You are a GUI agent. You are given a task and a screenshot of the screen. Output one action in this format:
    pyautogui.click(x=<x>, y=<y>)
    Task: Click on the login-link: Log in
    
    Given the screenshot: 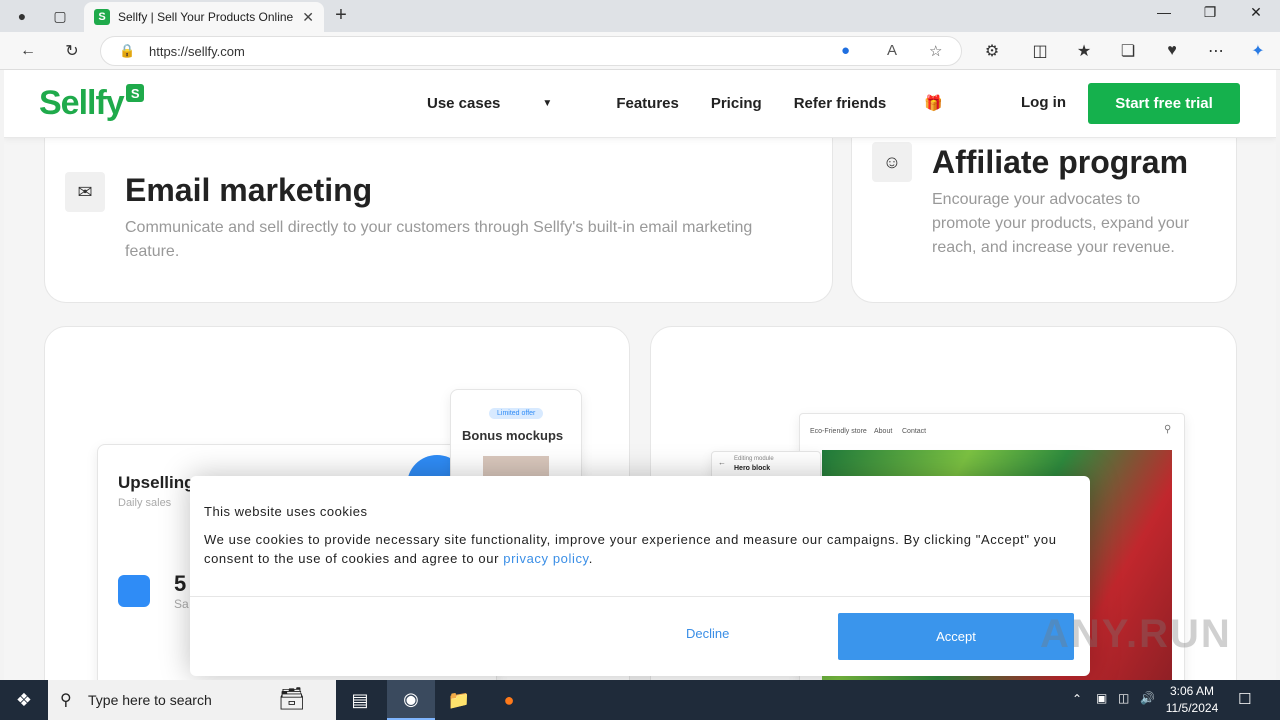 What is the action you would take?
    pyautogui.click(x=1043, y=102)
    